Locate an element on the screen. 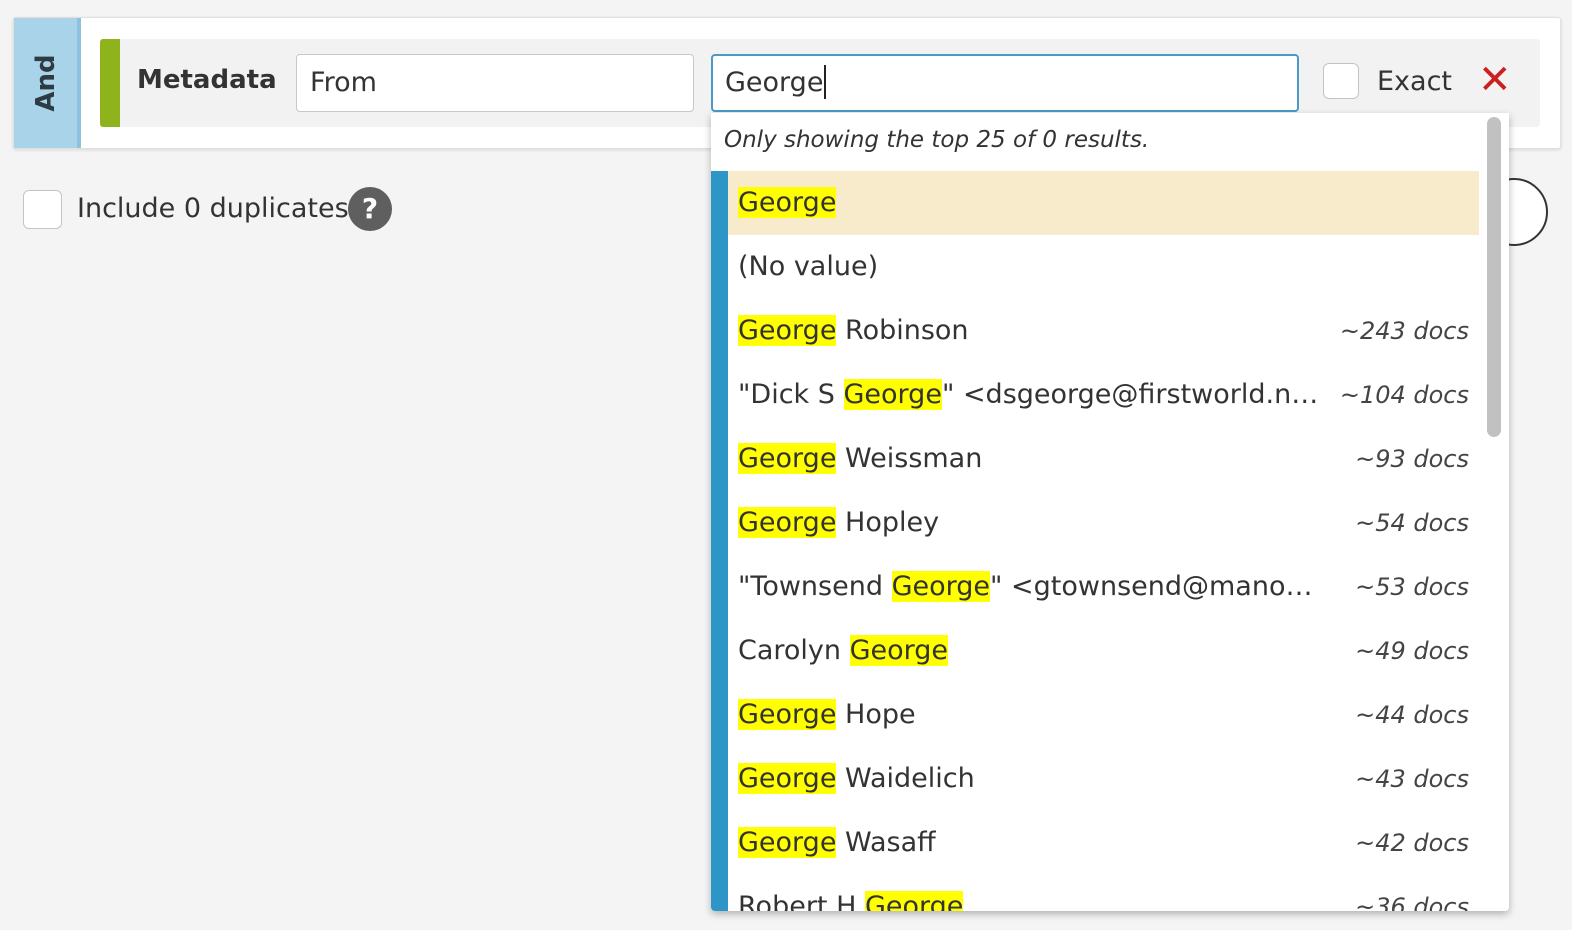 This screenshot has width=1572, height=930. suggestion-item: George Weissman ~93 docs is located at coordinates (1103, 459).